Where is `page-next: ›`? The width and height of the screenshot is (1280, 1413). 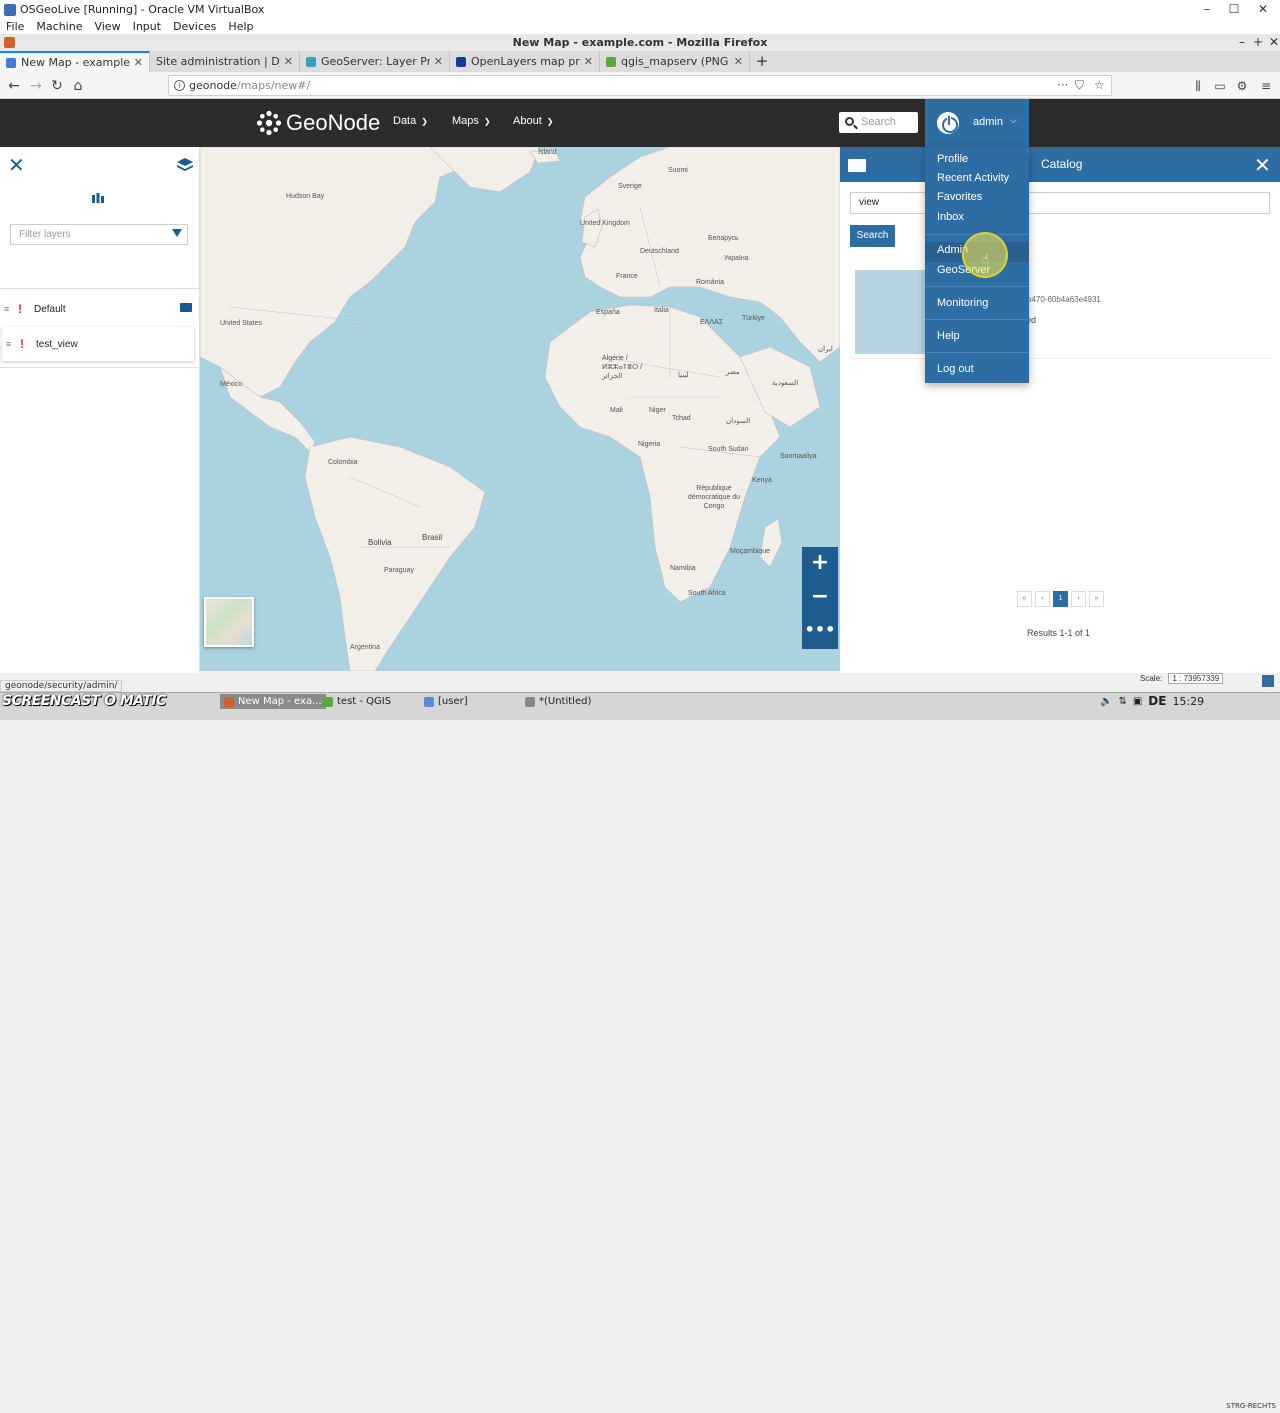 page-next: › is located at coordinates (1078, 599).